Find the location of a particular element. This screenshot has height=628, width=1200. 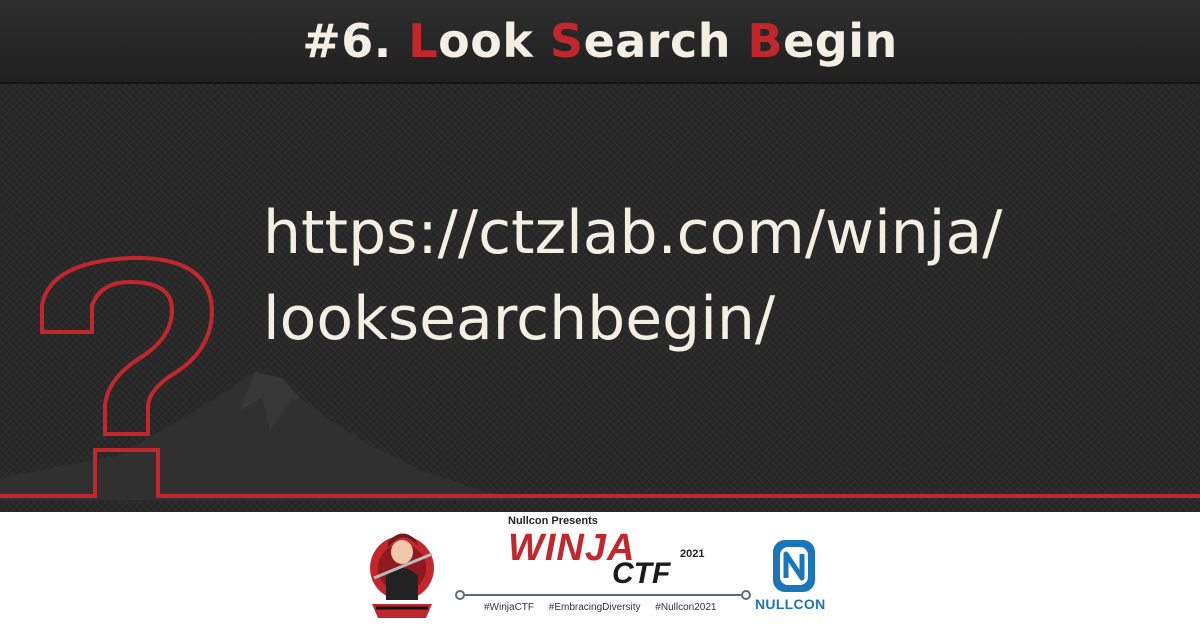

nullcon-logo-icon is located at coordinates (794, 566).